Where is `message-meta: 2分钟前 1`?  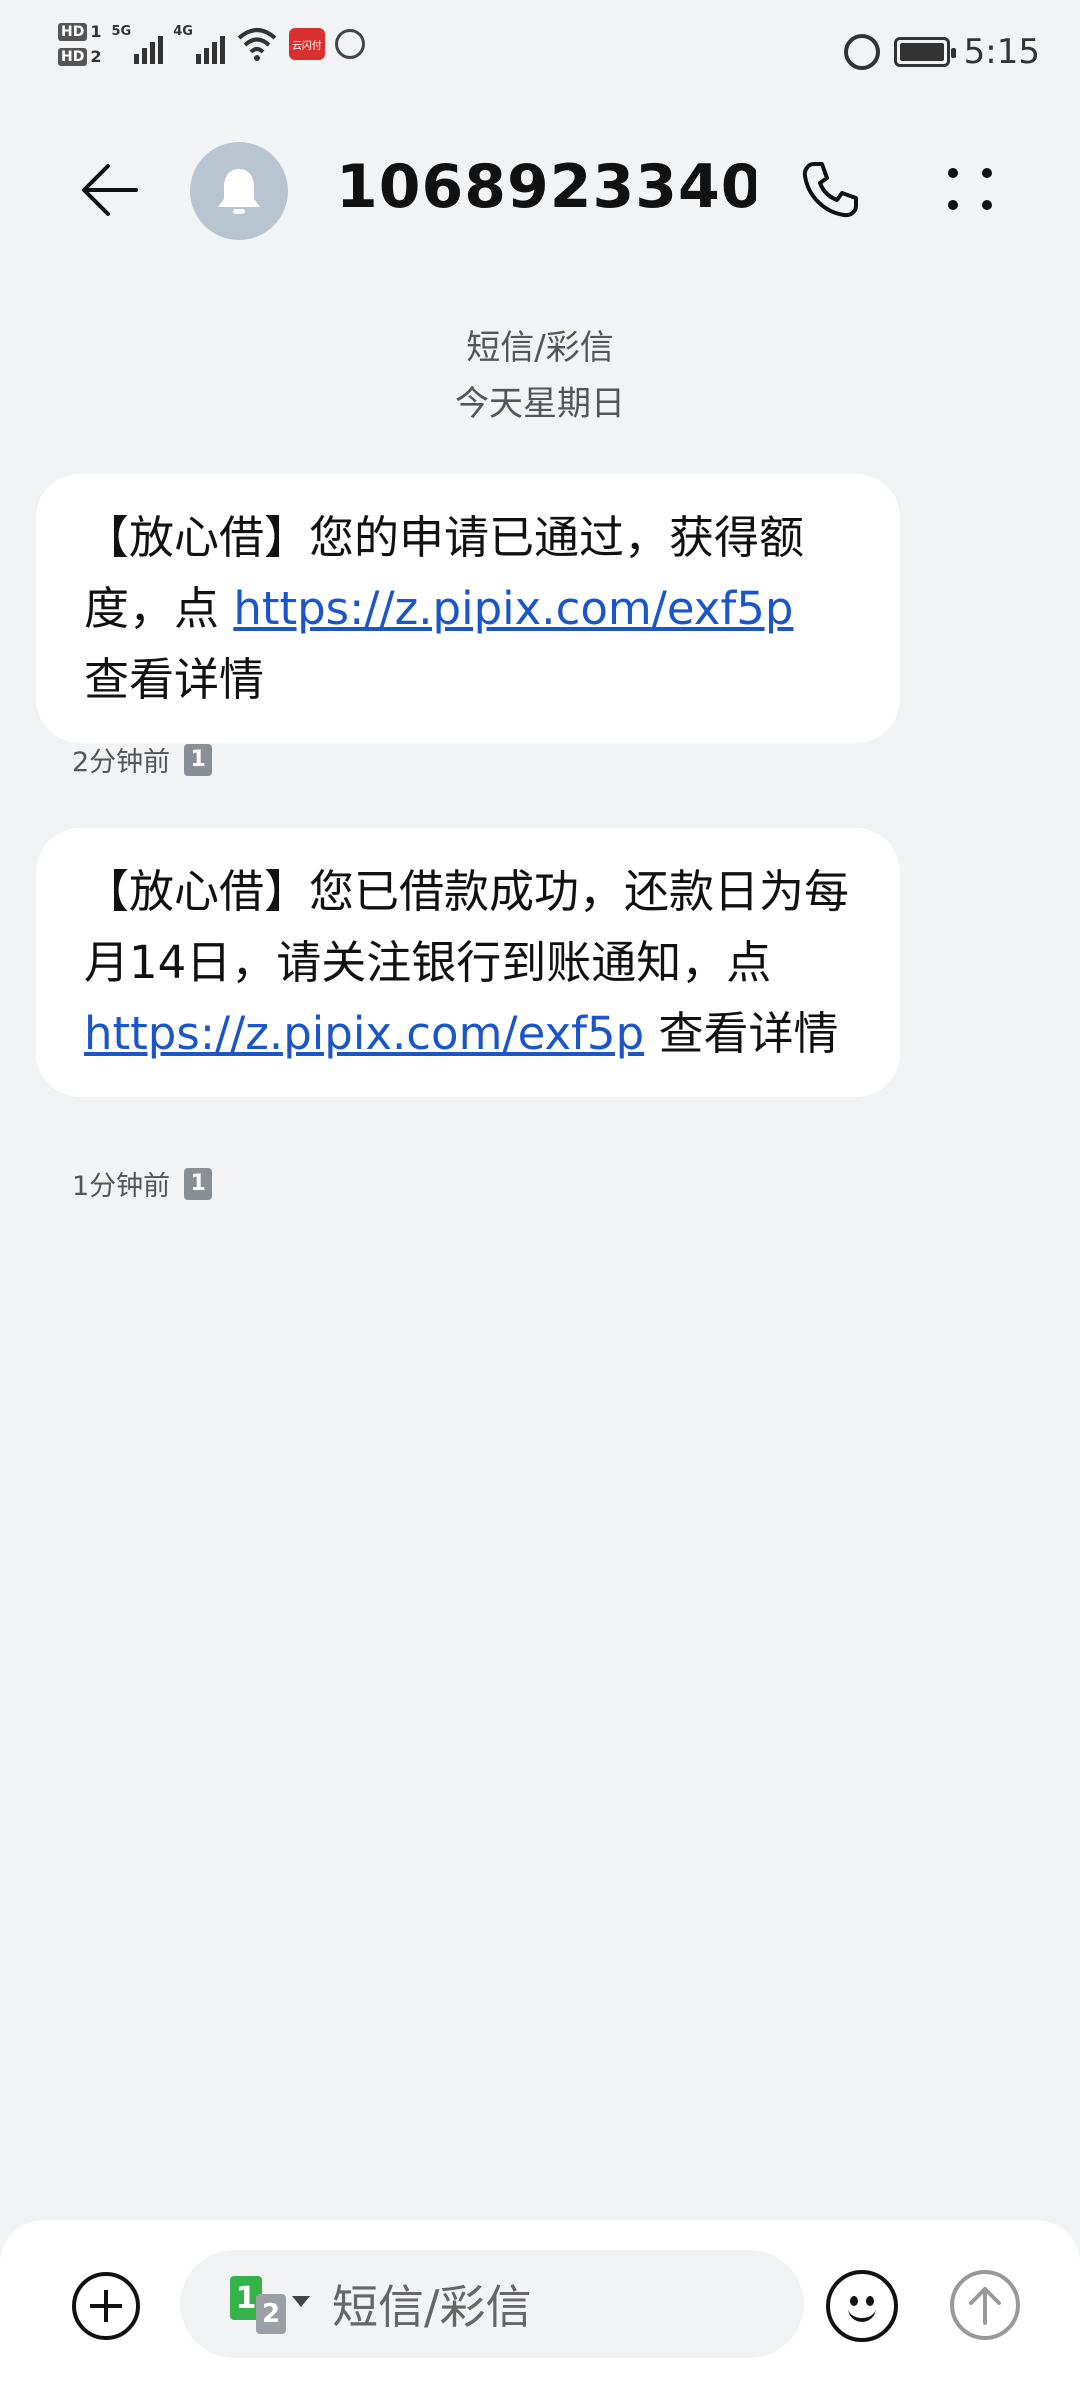 message-meta: 2分钟前 1 is located at coordinates (142, 759).